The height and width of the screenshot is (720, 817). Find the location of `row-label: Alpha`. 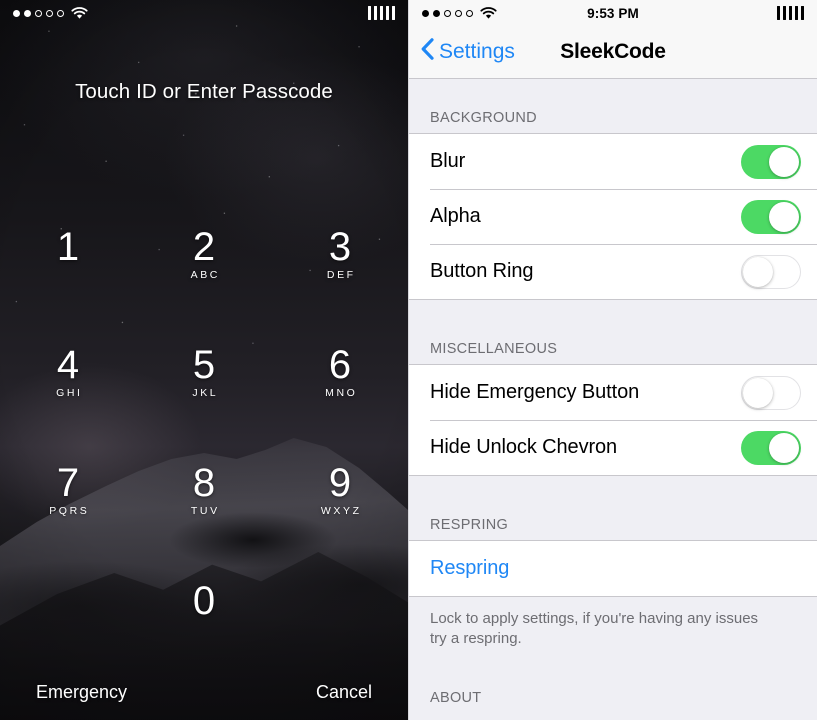

row-label: Alpha is located at coordinates (455, 216).